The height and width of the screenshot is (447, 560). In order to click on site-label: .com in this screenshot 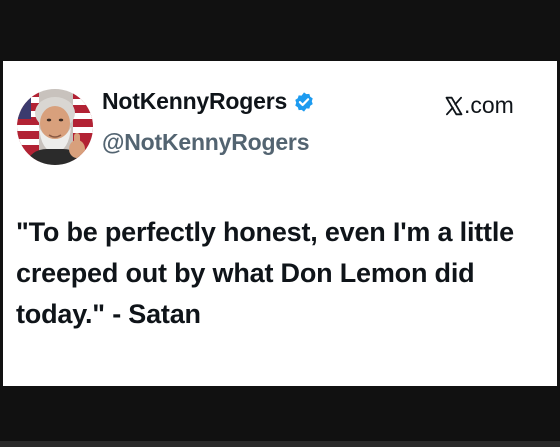, I will do `click(479, 105)`.